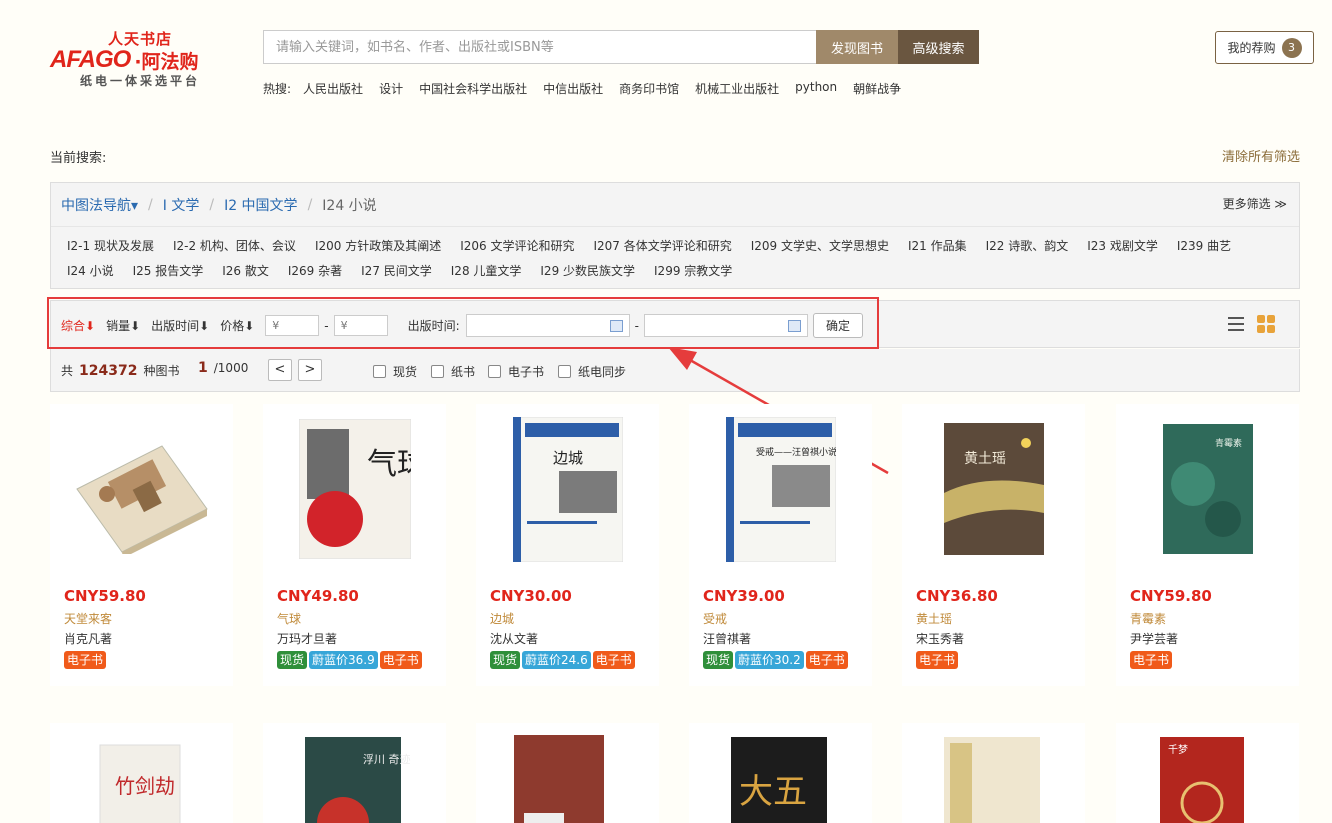  What do you see at coordinates (343, 660) in the screenshot?
I see `vip-price-tag: 蔚蓝价36.9` at bounding box center [343, 660].